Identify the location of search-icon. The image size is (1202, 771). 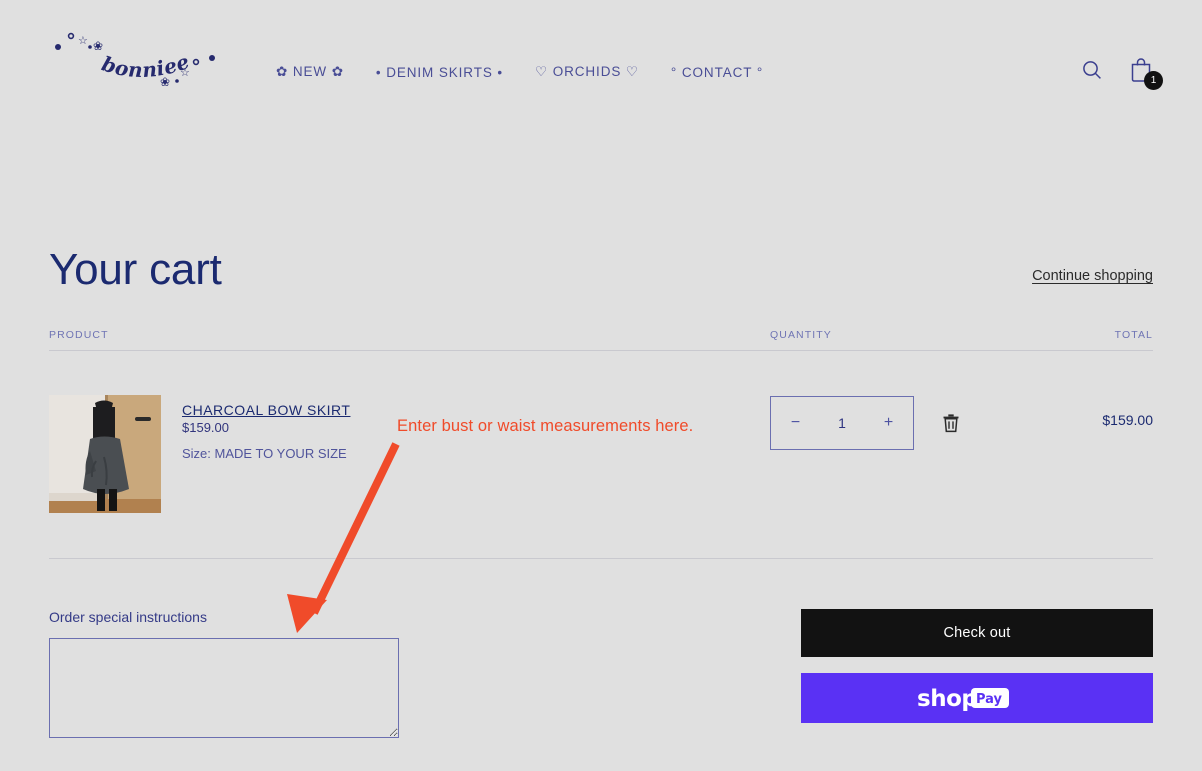
(1092, 70).